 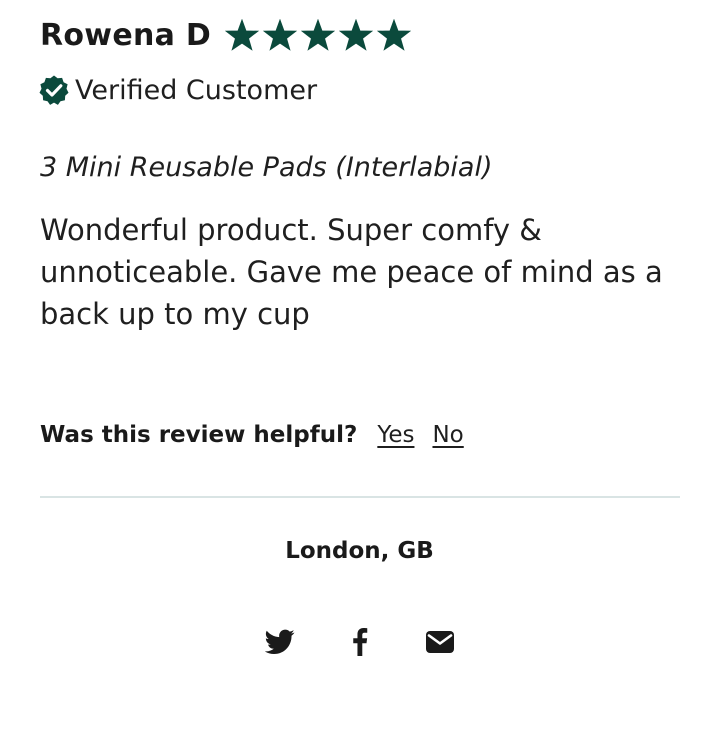 What do you see at coordinates (199, 435) in the screenshot?
I see `helpful-question: Was this review helpful?` at bounding box center [199, 435].